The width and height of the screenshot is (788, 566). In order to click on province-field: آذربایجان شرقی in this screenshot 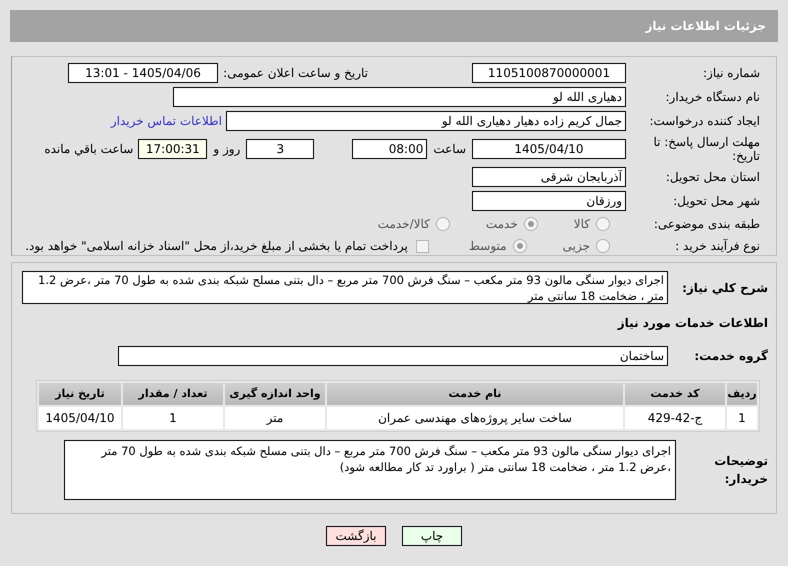, I will do `click(549, 177)`.